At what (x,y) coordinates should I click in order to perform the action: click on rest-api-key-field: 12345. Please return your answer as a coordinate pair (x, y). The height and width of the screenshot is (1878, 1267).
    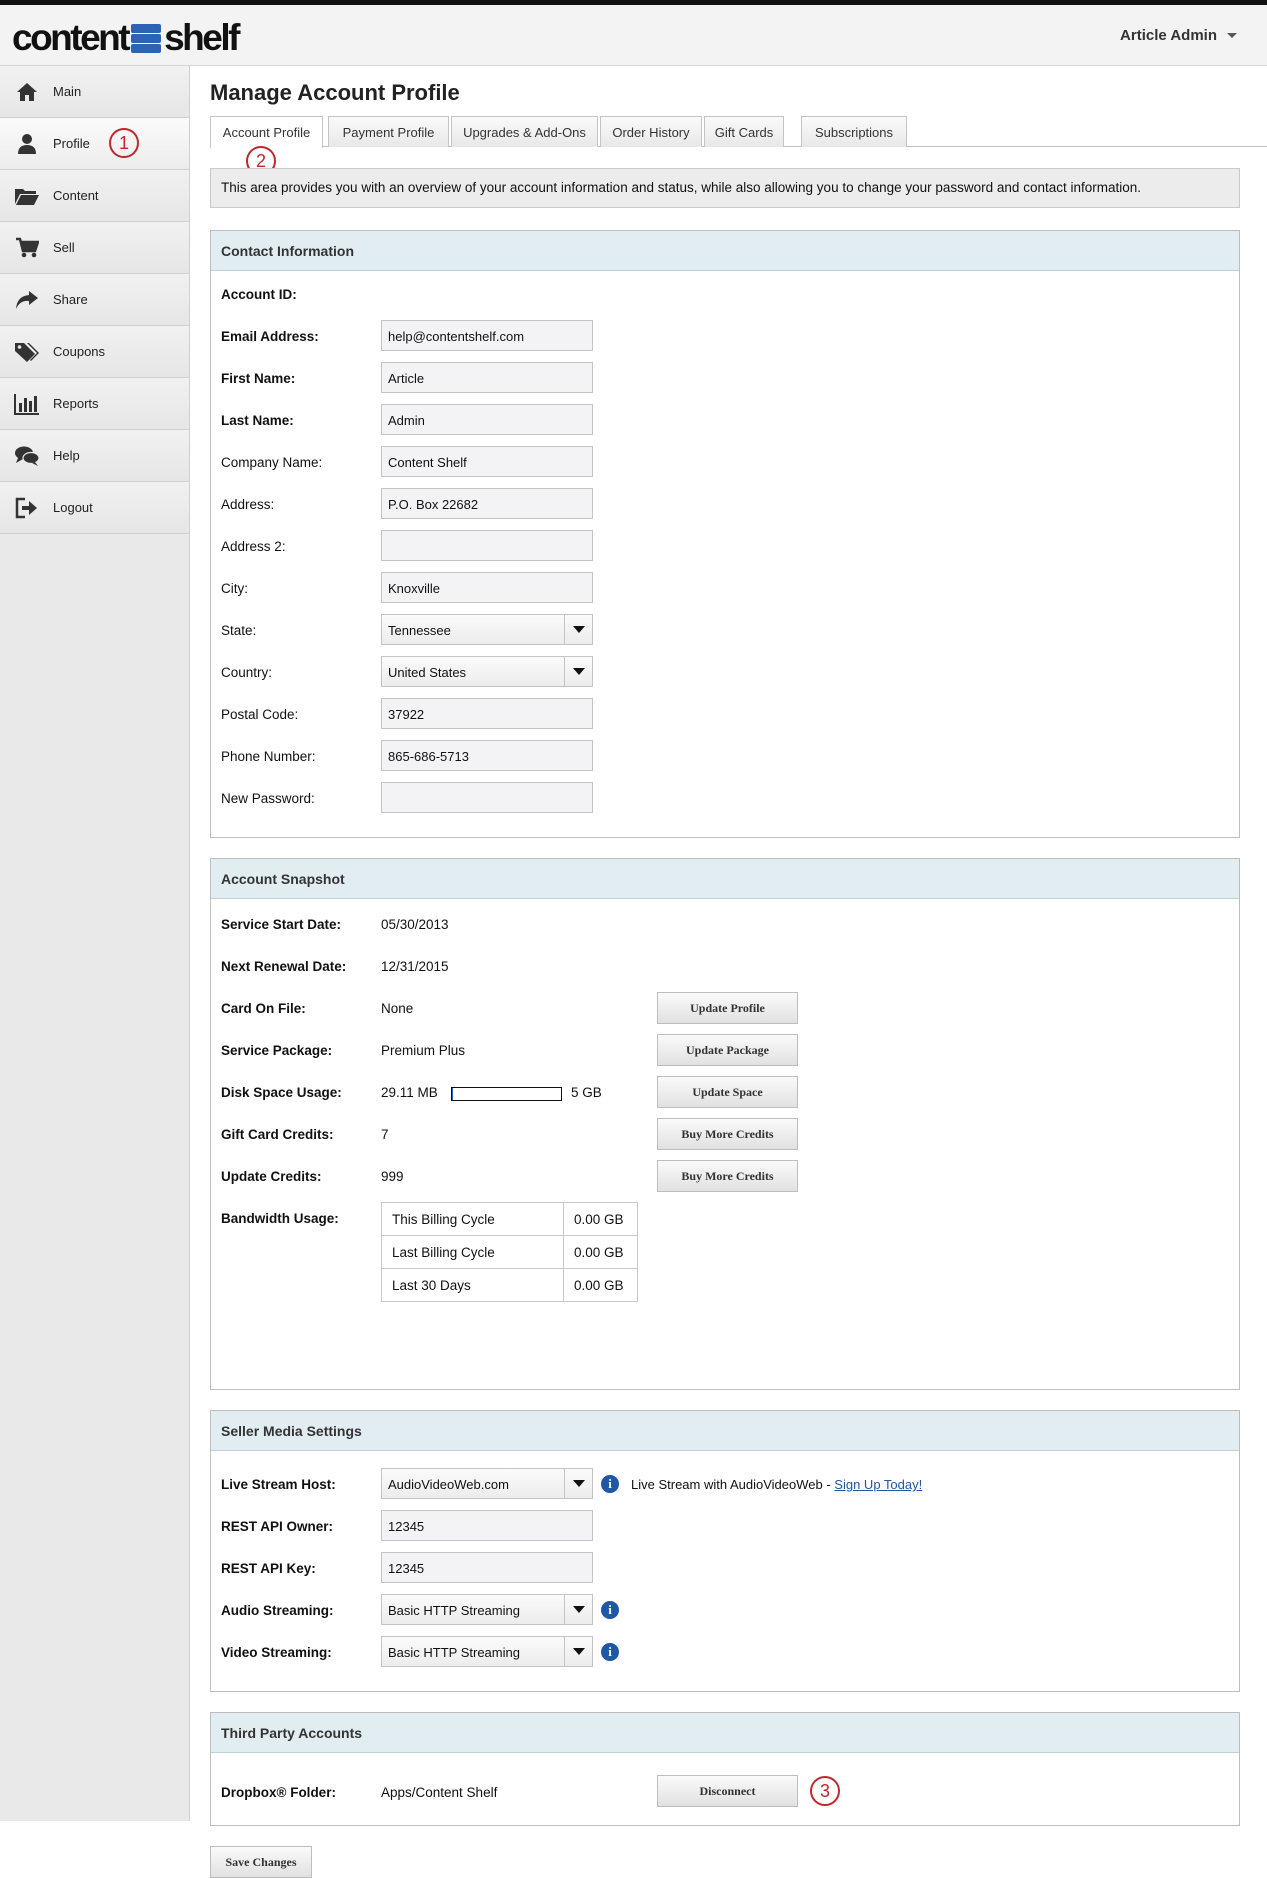
    Looking at the image, I should click on (487, 1567).